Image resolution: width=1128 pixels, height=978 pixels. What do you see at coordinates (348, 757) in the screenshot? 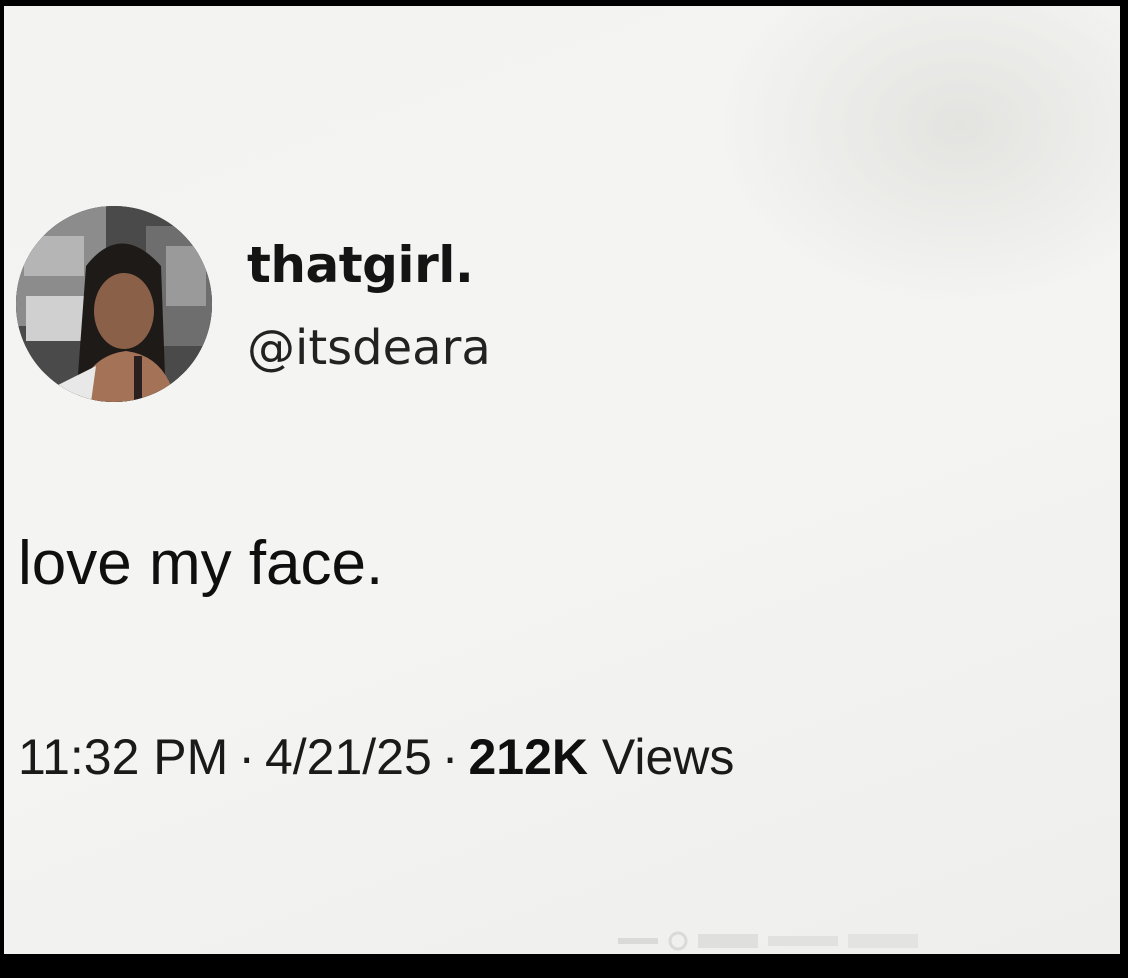
I see `tweet-date: 4/21/25` at bounding box center [348, 757].